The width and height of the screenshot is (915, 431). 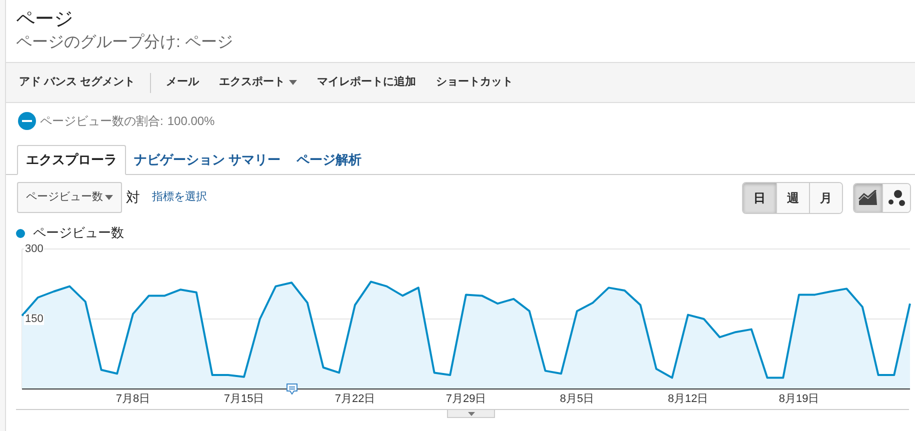 I want to click on legend-label: ページビュー数, so click(x=78, y=233).